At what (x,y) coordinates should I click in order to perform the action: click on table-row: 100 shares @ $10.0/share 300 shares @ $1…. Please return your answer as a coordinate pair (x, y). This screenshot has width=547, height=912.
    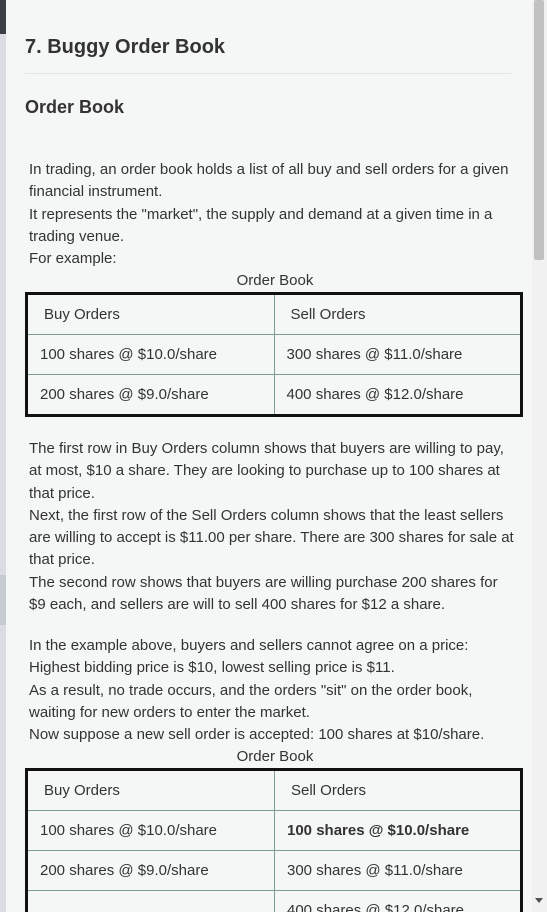
    Looking at the image, I should click on (274, 354).